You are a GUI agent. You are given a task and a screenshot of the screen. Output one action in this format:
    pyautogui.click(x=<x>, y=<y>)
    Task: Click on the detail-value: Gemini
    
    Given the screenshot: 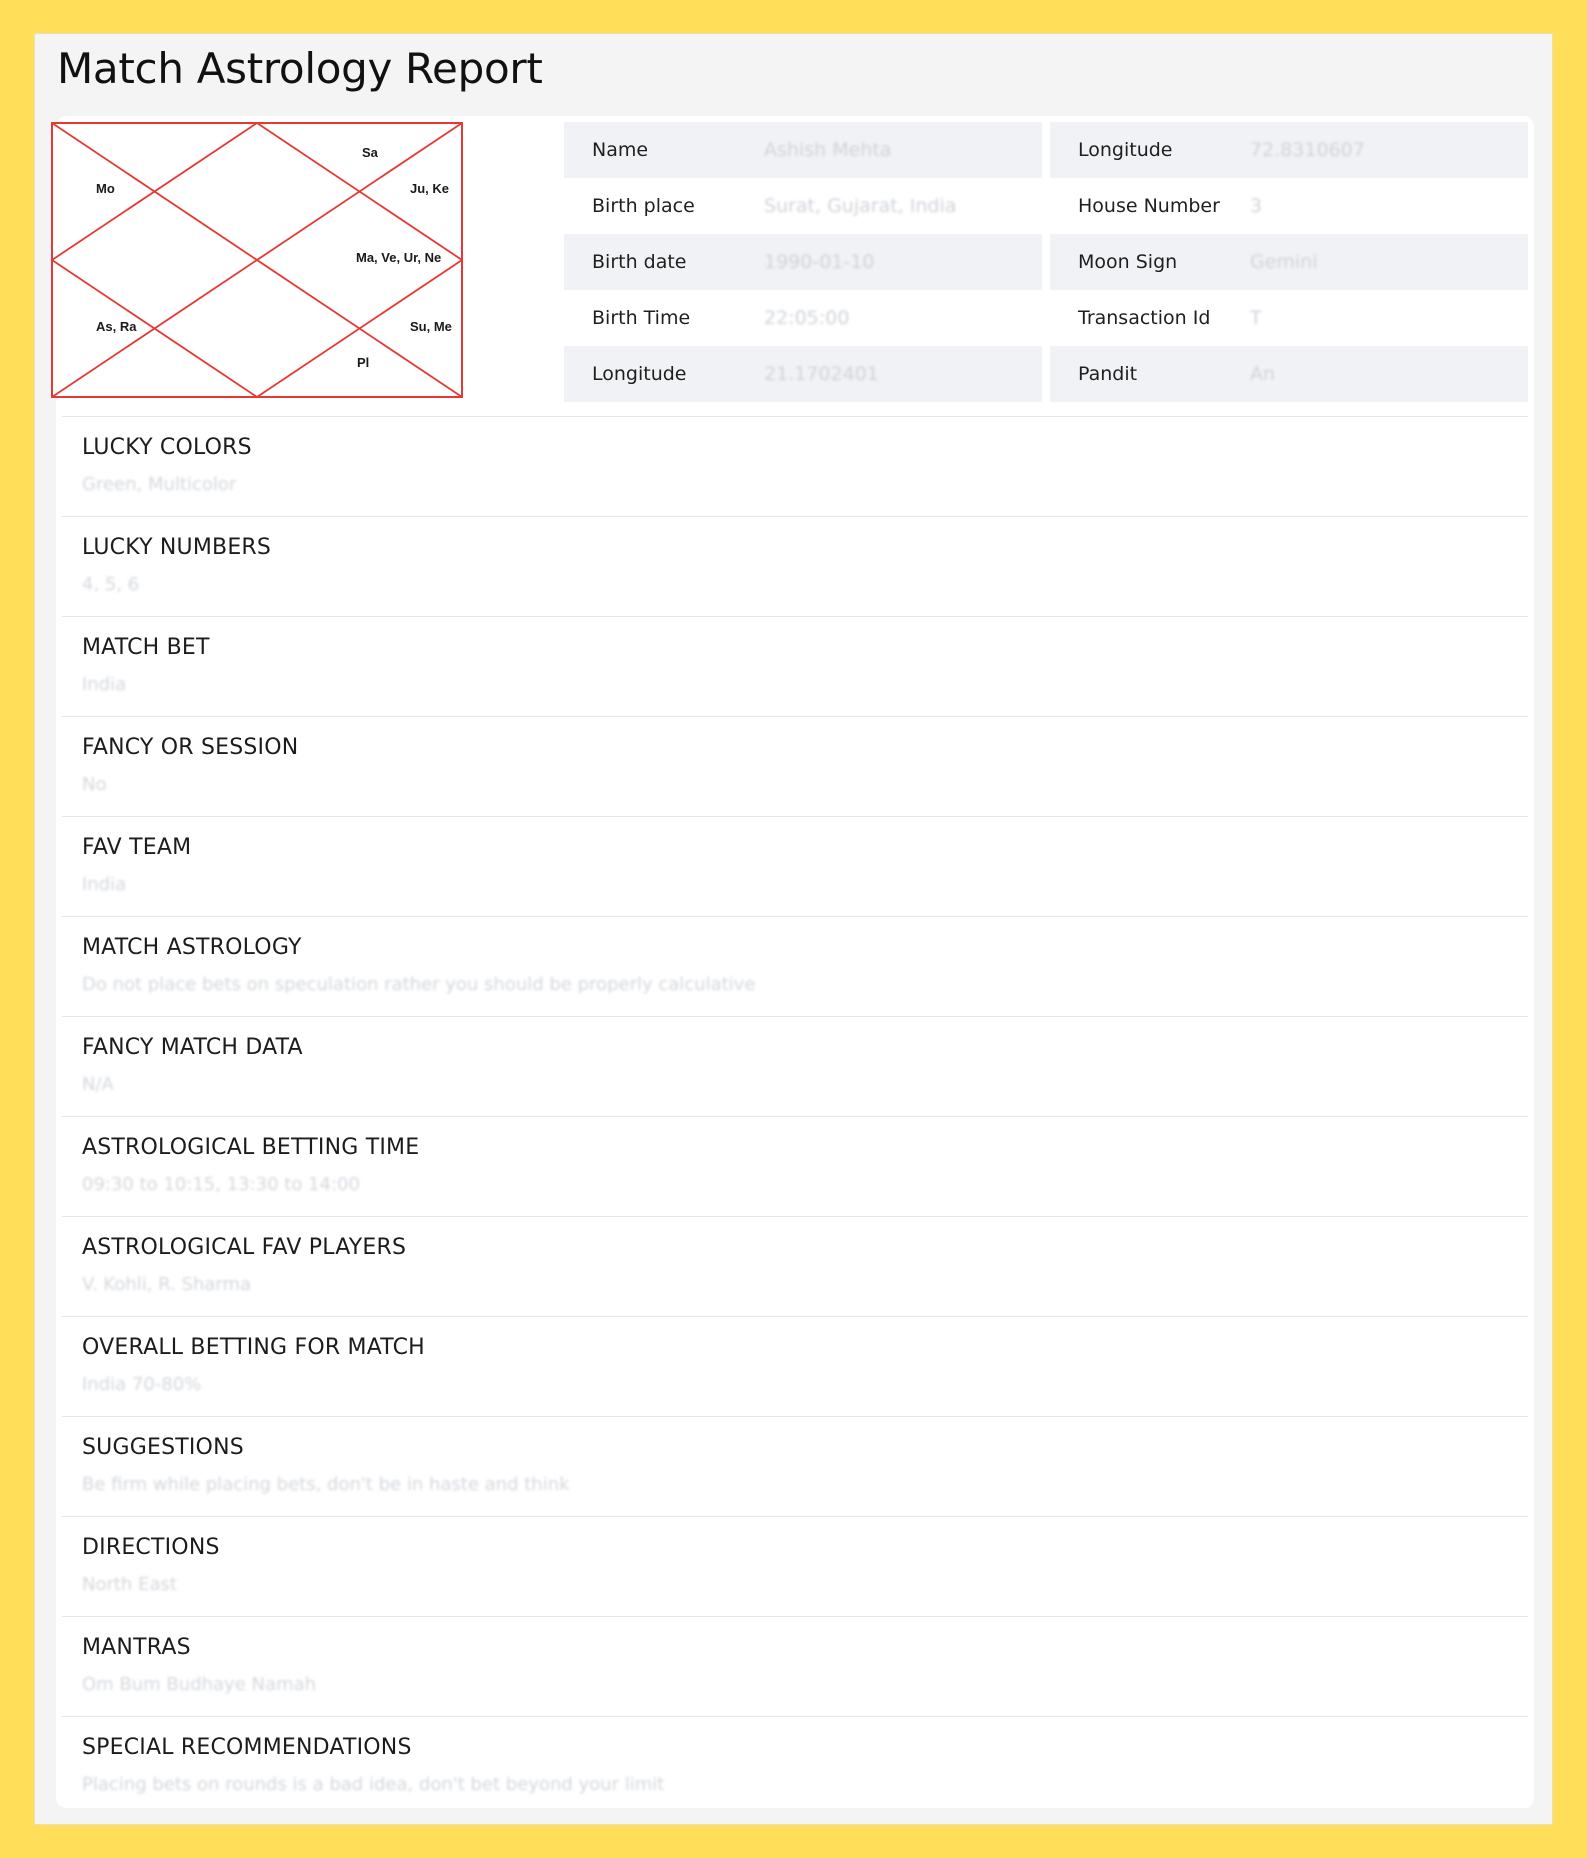 What is the action you would take?
    pyautogui.click(x=1284, y=262)
    